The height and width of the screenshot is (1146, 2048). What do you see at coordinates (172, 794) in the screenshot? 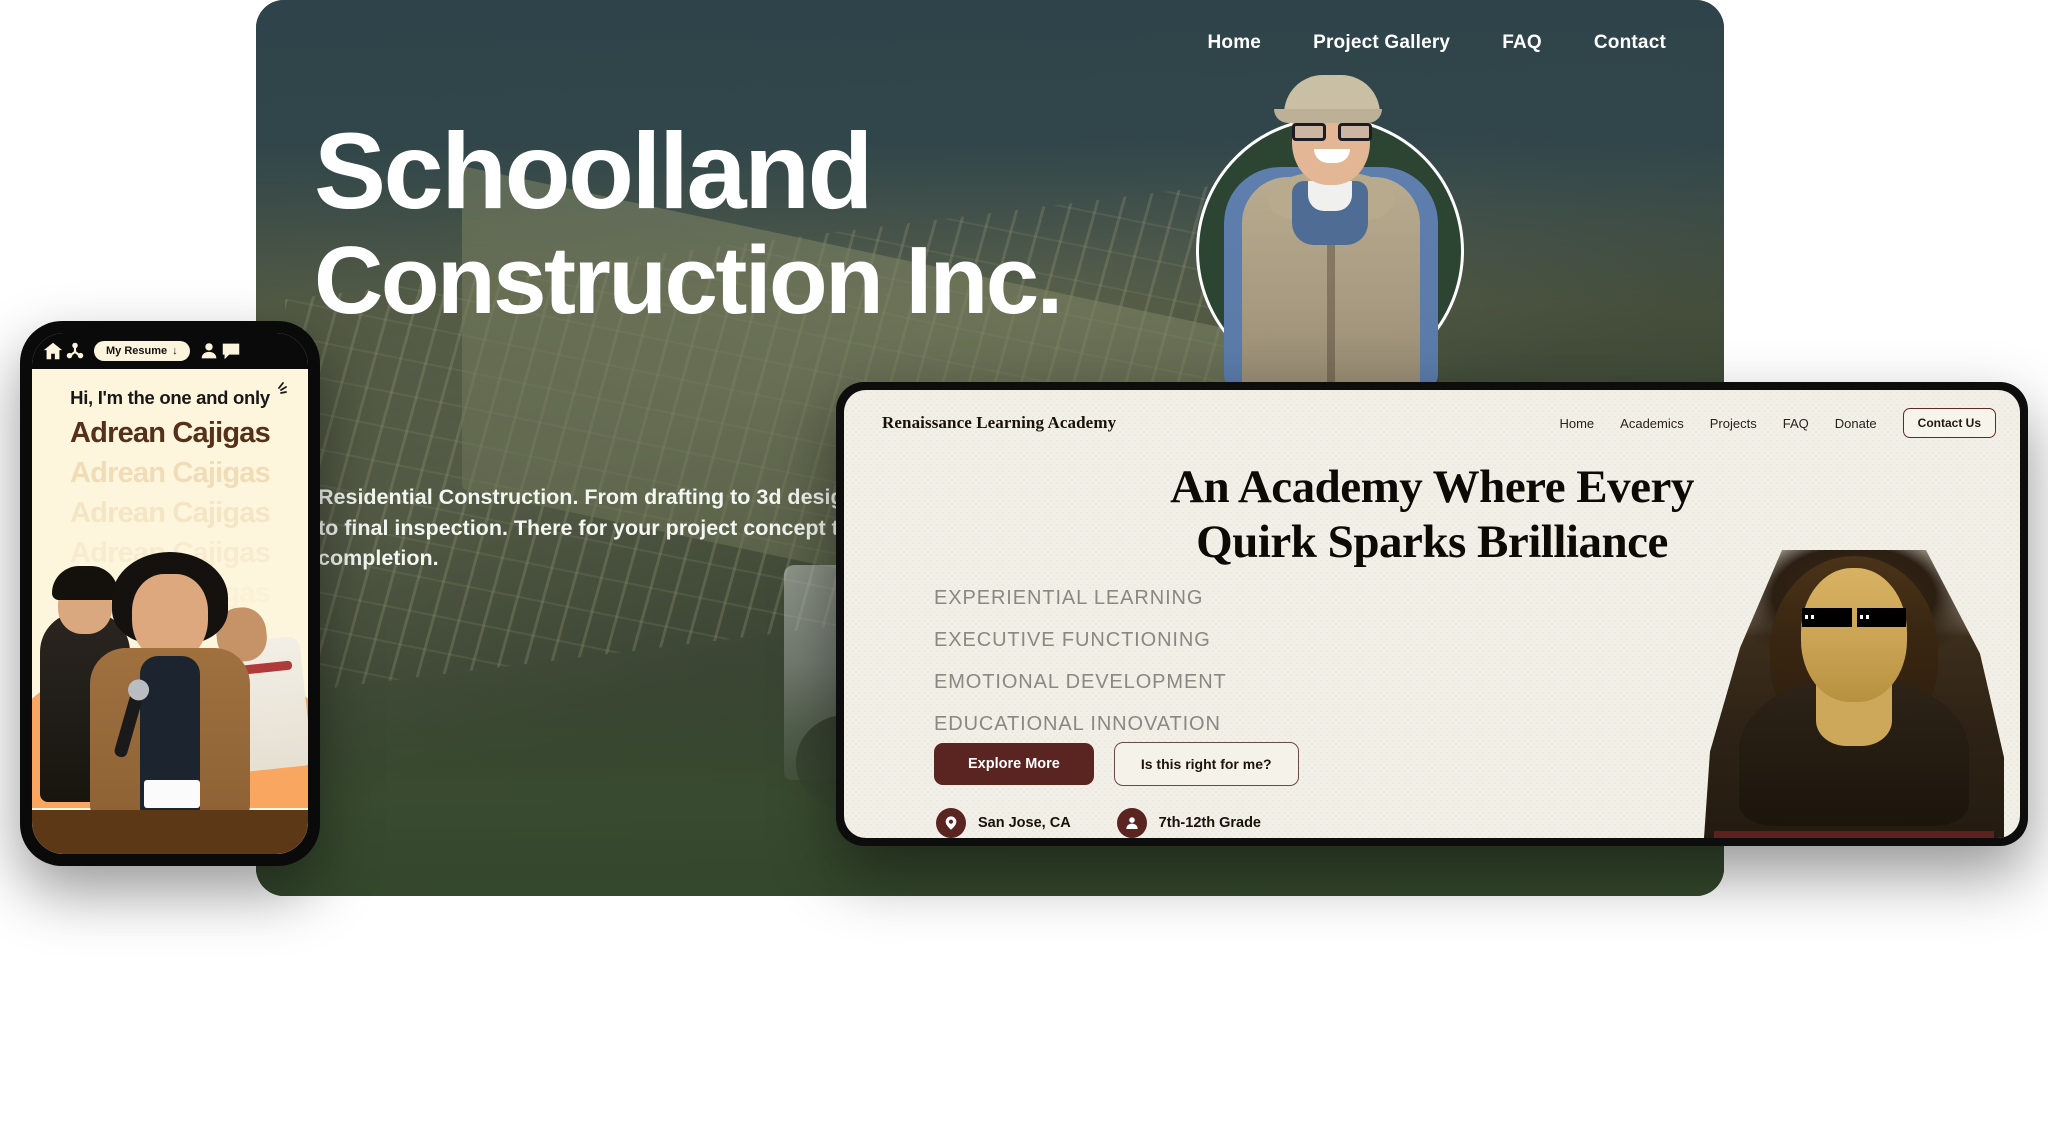
I see `name-badge` at bounding box center [172, 794].